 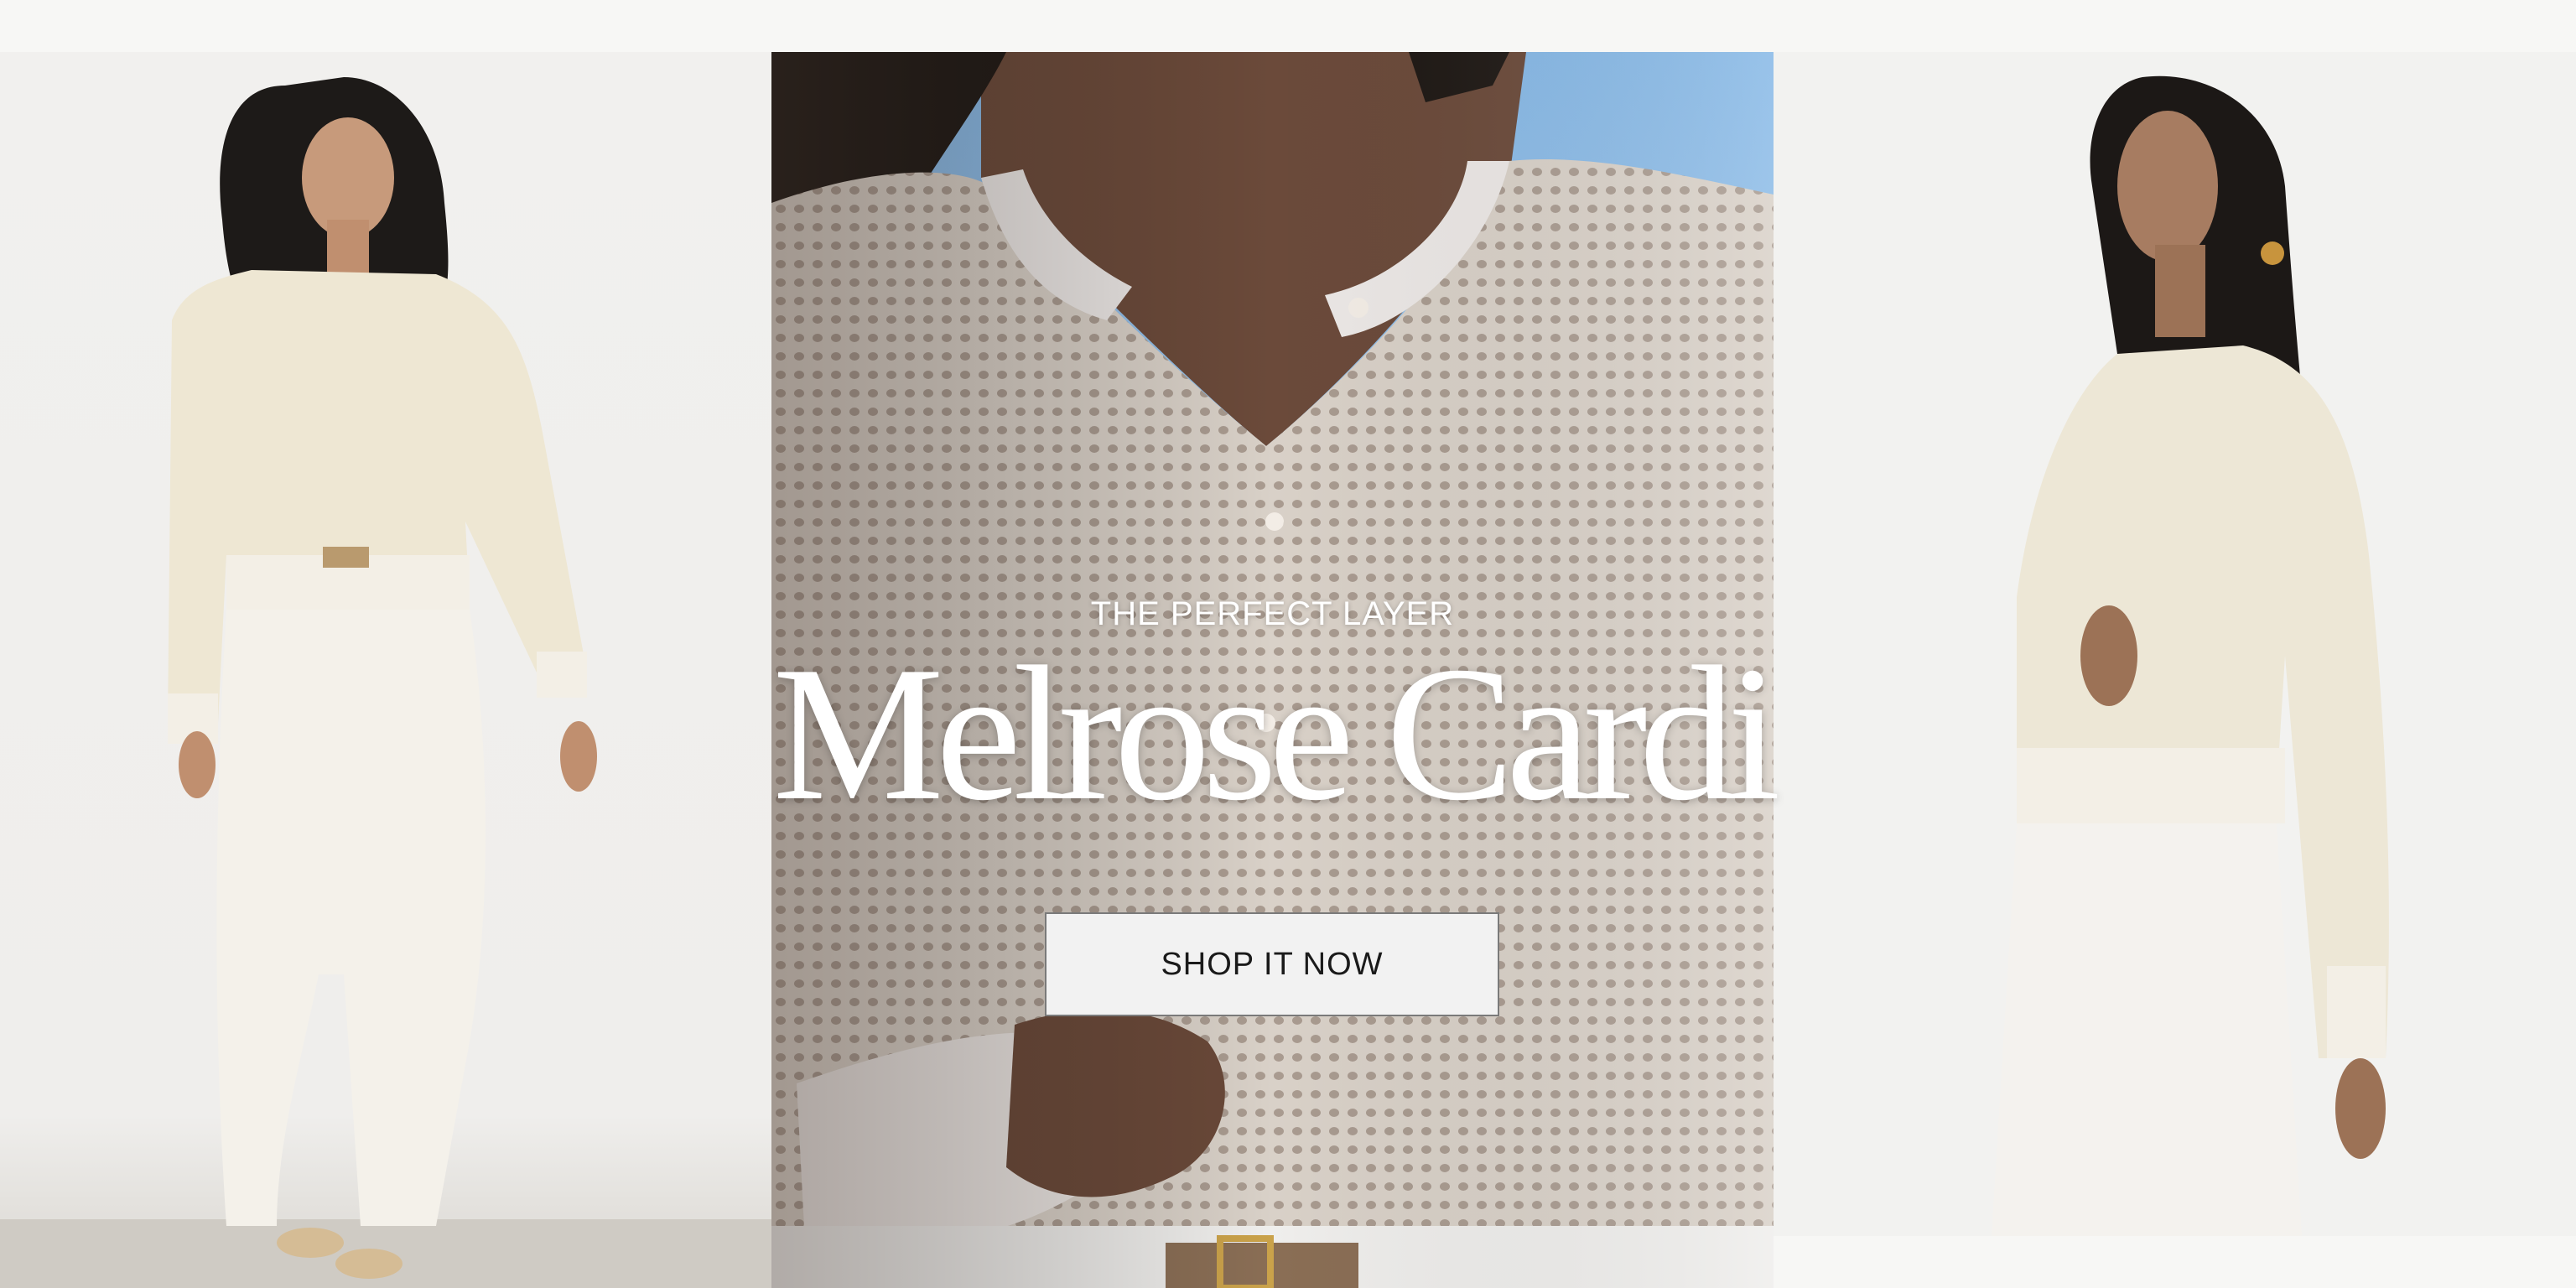 I want to click on shop-it-now-button: SHOP IT NOW, so click(x=1272, y=964).